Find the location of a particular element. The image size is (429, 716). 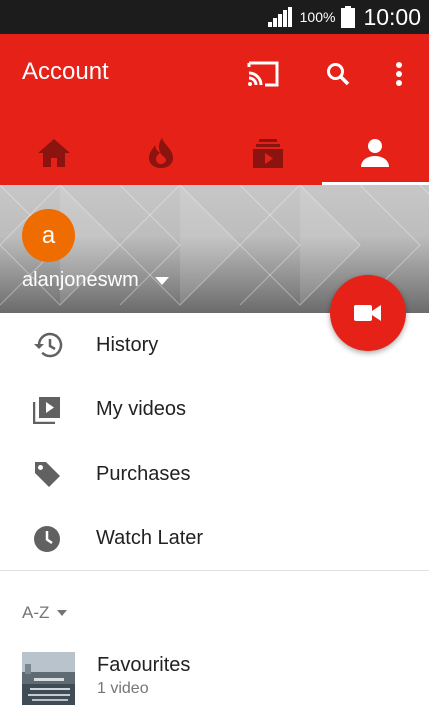

username: alanjoneswm is located at coordinates (80, 280).